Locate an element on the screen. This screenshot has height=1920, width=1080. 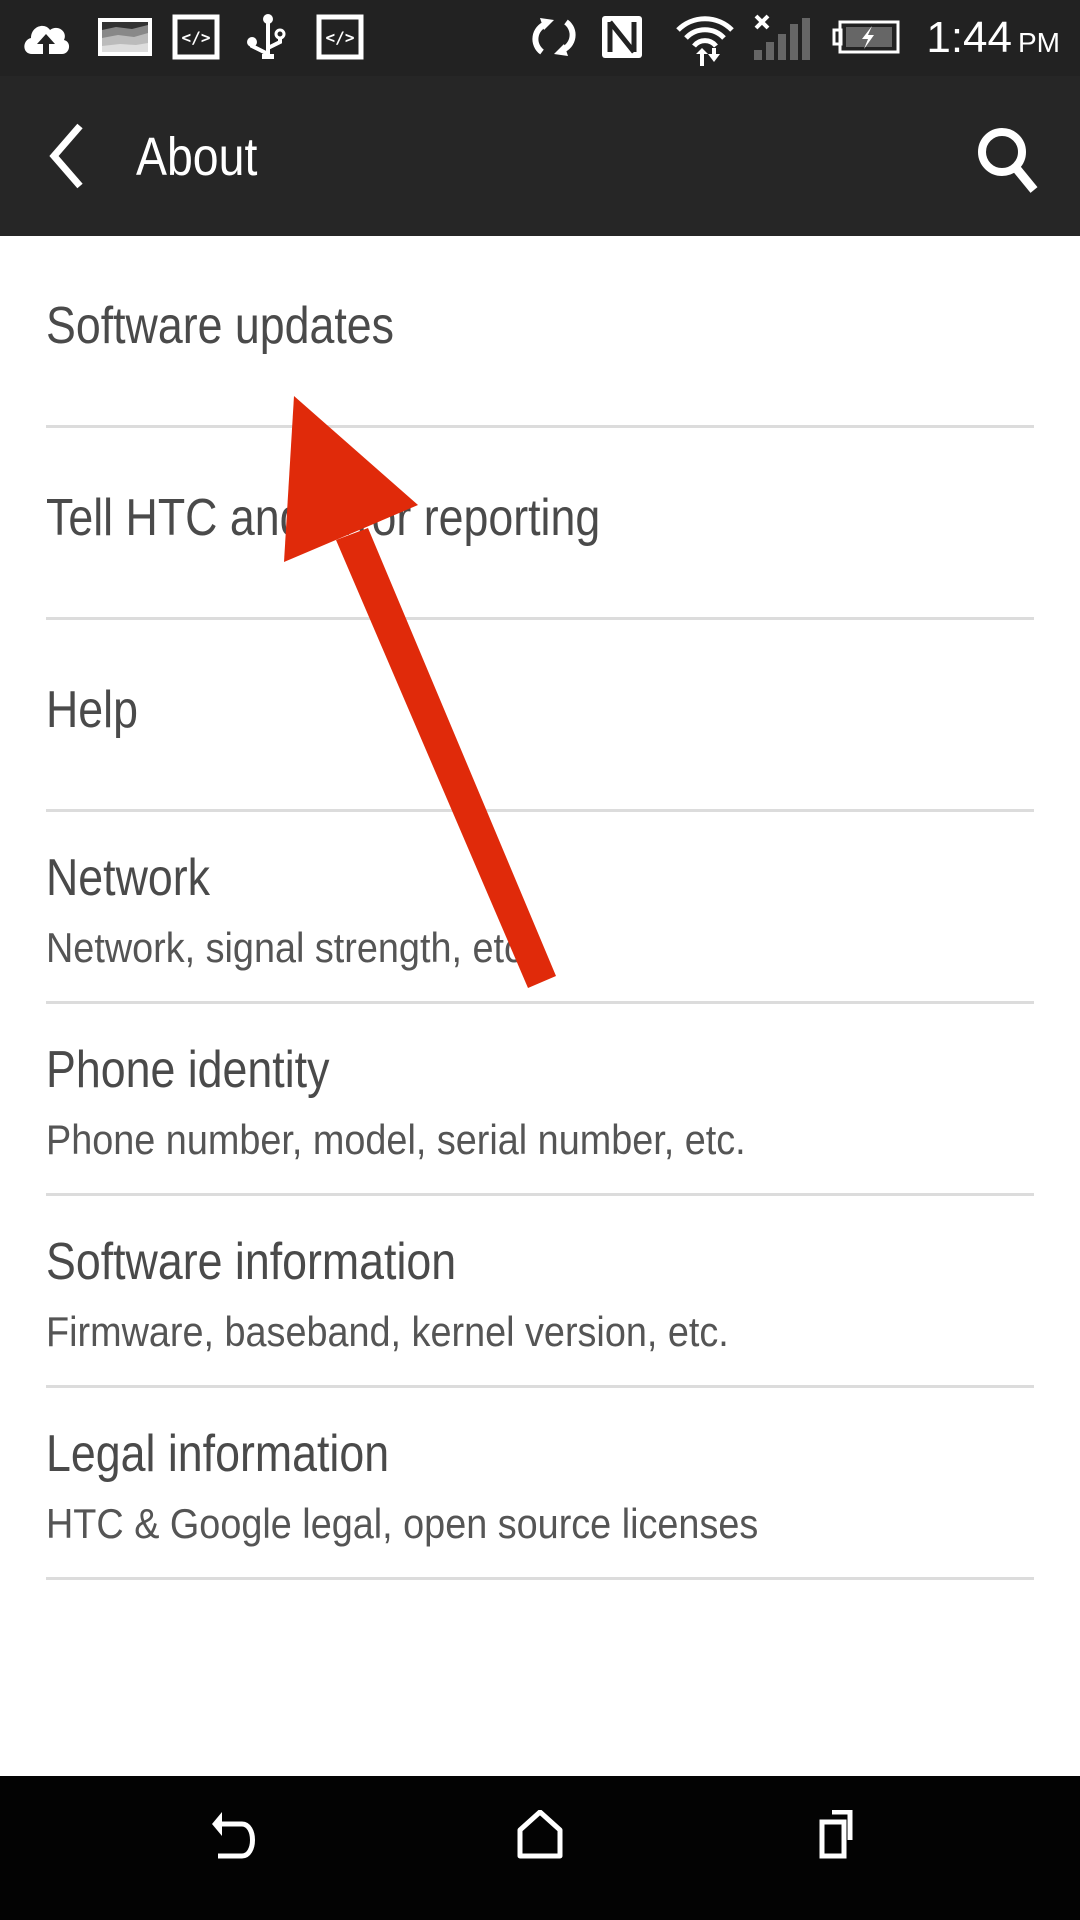
menu-item-subtitle: HTC & Google legal, open source licenses is located at coordinates (402, 1523).